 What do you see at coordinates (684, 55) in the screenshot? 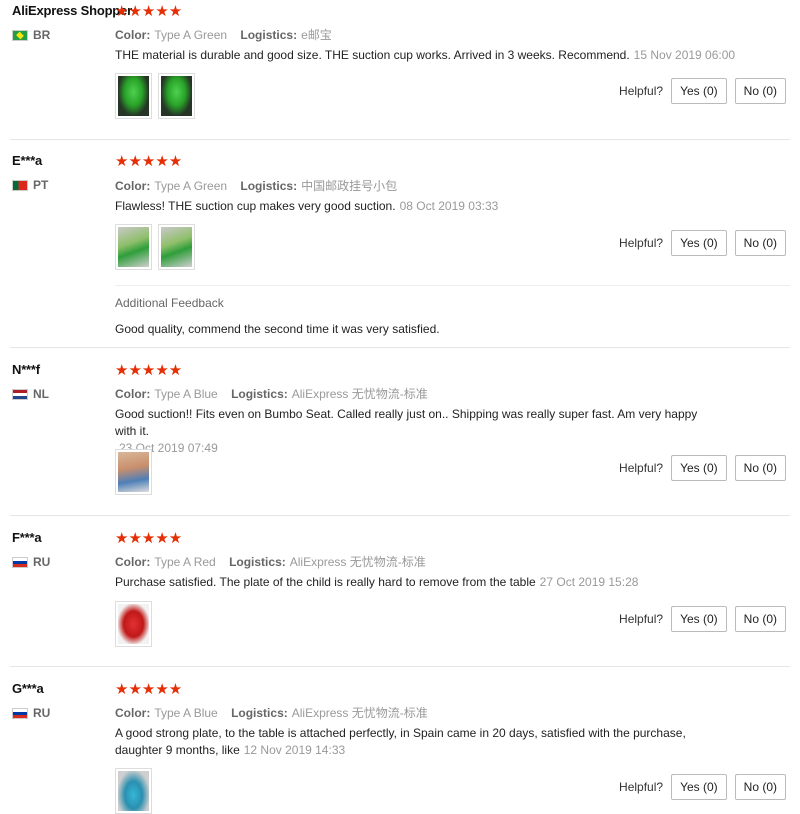
I see `review-date: 15 Nov 2019 06:00` at bounding box center [684, 55].